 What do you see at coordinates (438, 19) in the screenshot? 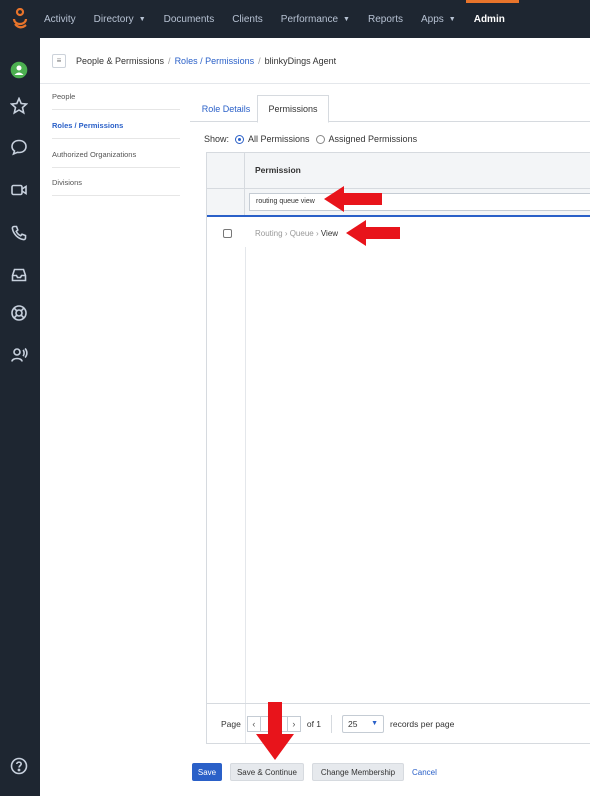
I see `nav-apps: Apps ▼` at bounding box center [438, 19].